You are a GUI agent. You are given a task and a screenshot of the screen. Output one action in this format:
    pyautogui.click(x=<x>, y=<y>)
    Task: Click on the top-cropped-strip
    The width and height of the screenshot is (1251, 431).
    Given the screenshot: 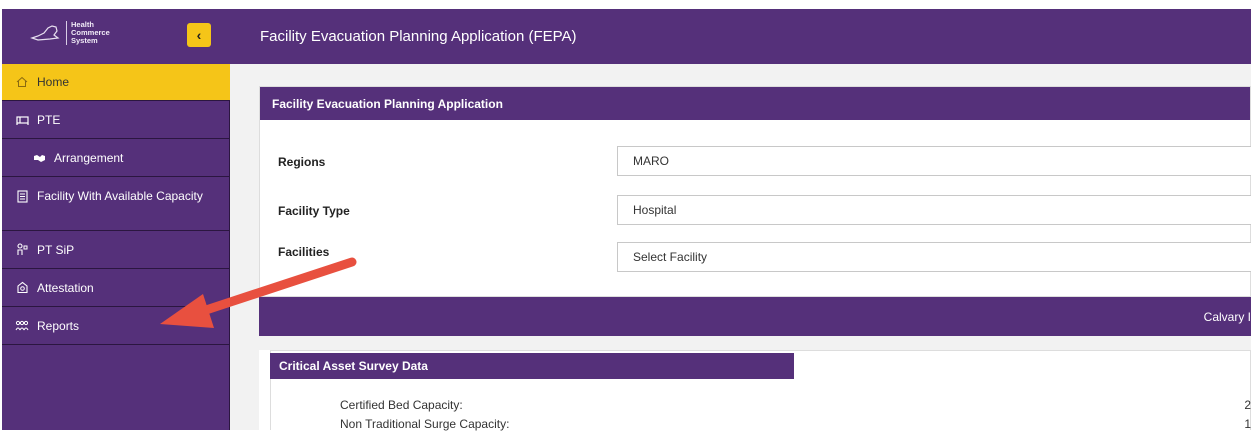 What is the action you would take?
    pyautogui.click(x=625, y=4)
    